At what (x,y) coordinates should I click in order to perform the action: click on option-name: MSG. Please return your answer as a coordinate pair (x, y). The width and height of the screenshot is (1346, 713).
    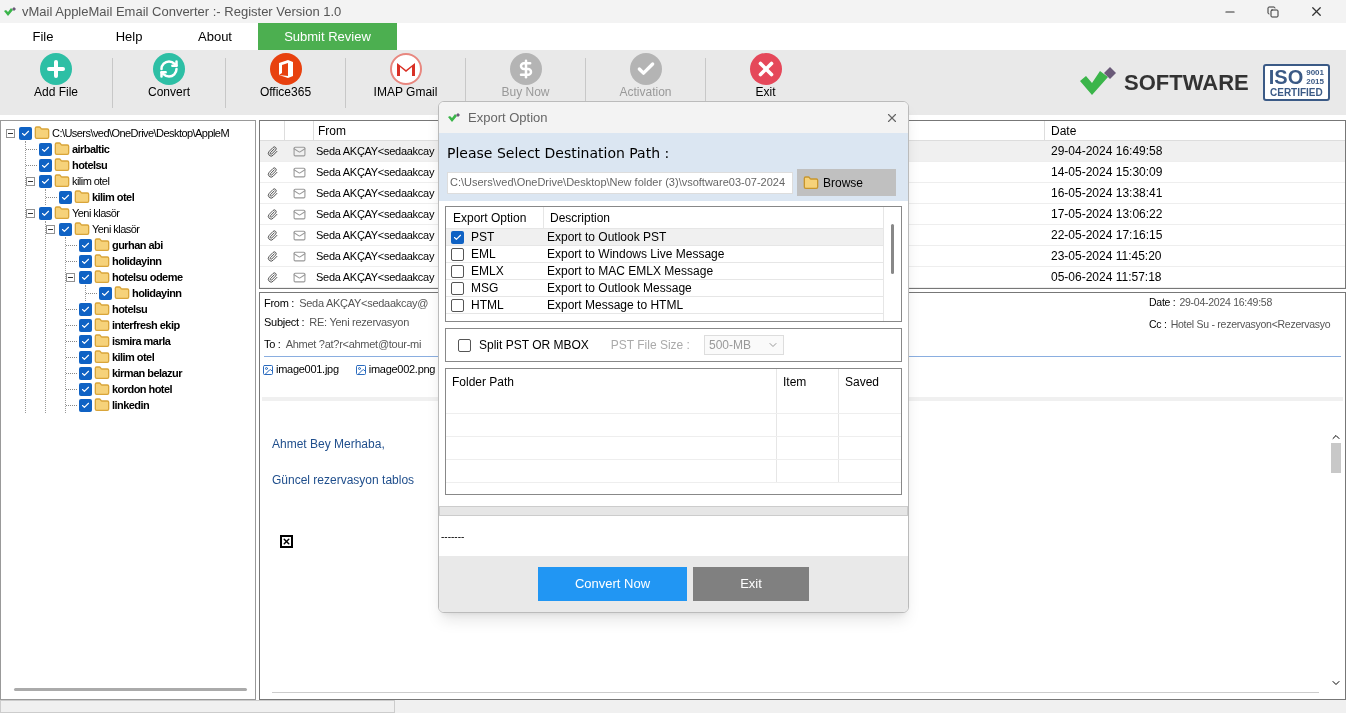
    Looking at the image, I should click on (485, 288).